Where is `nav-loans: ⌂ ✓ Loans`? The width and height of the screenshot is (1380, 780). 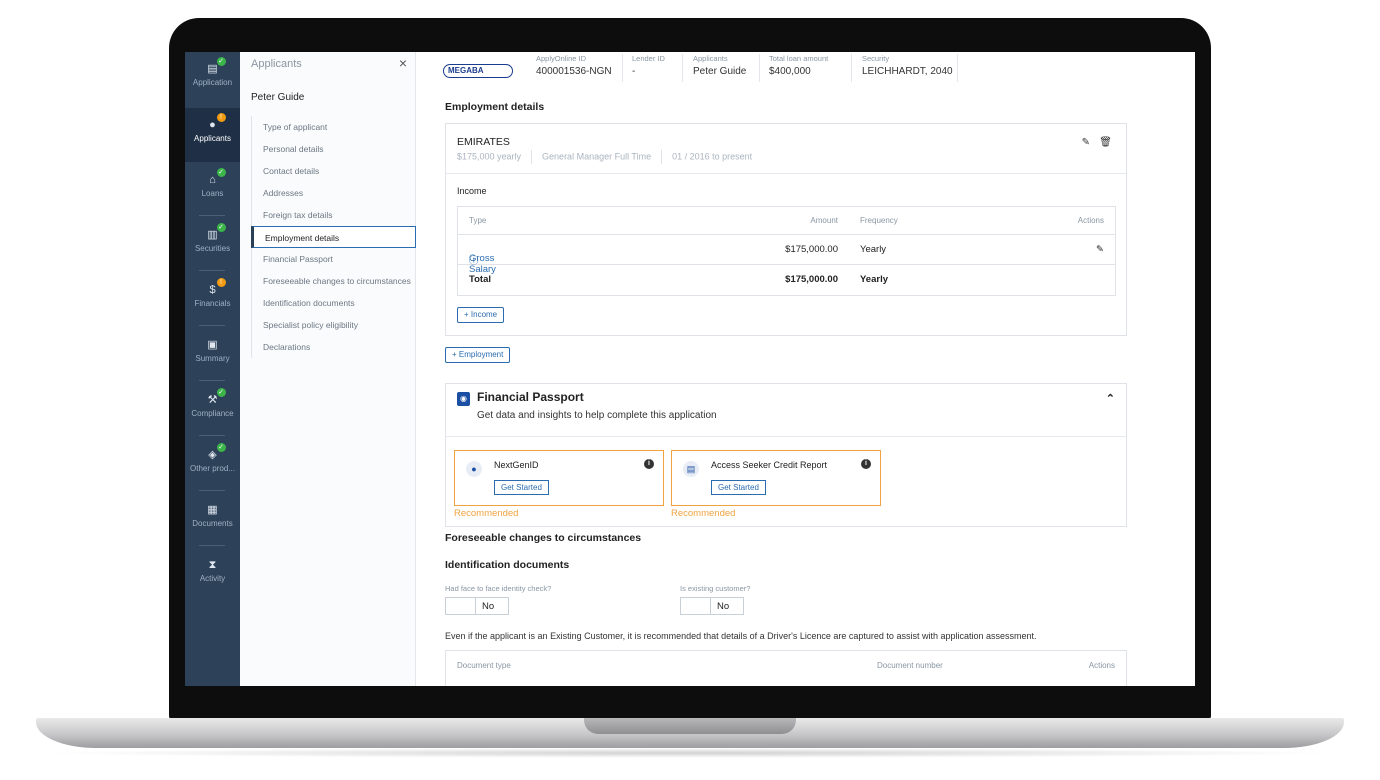
nav-loans: ⌂ ✓ Loans is located at coordinates (212, 190).